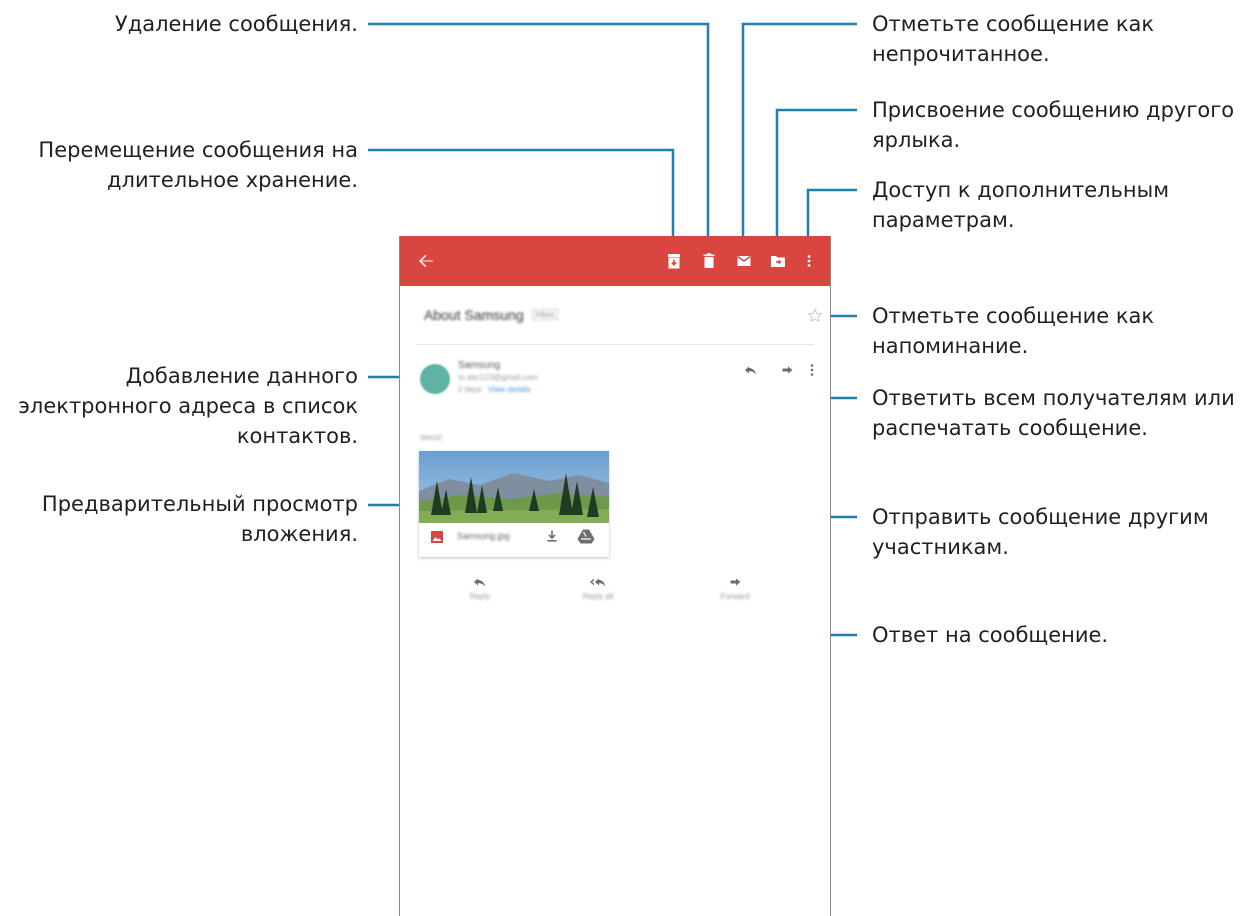 The width and height of the screenshot is (1254, 916). Describe the element at coordinates (470, 389) in the screenshot. I see `sender-meta: 2 days` at that location.